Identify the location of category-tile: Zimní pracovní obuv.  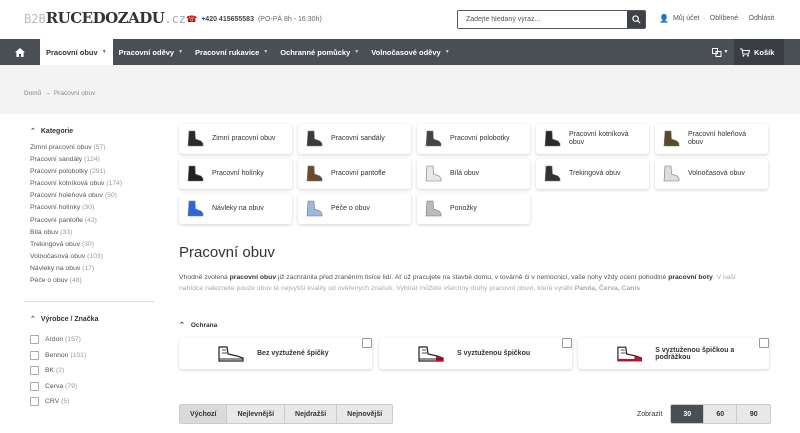
(235, 139).